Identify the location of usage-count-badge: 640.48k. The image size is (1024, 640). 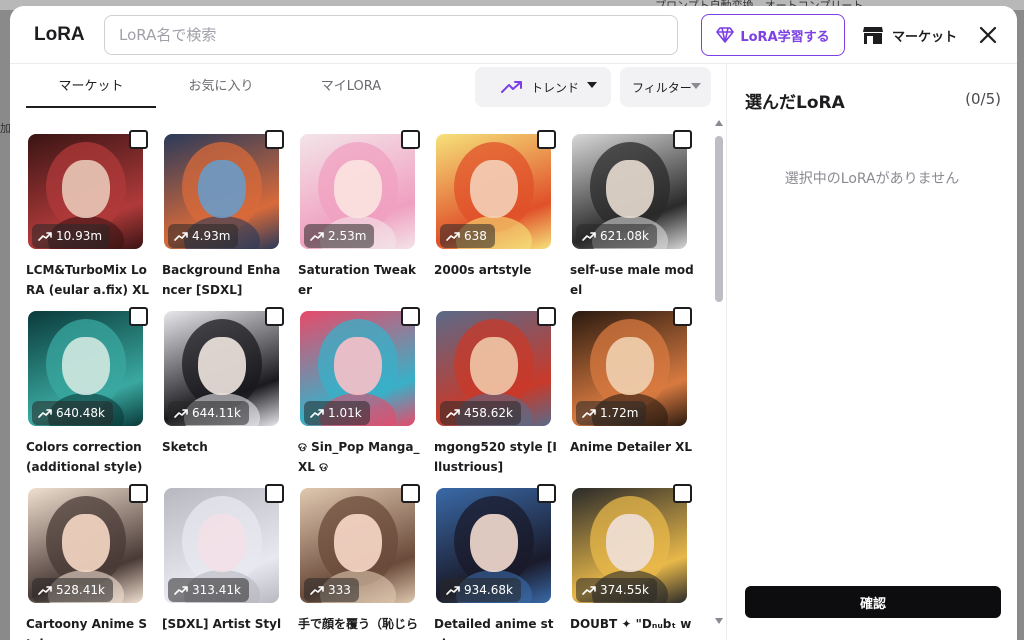
(72, 413).